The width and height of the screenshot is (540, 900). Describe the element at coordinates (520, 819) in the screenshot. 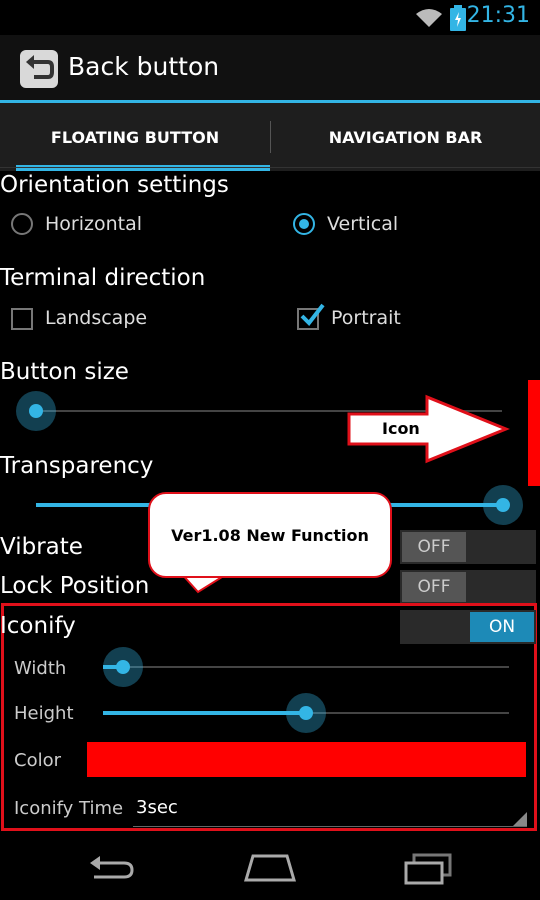

I see `spinner-corner-icon` at that location.